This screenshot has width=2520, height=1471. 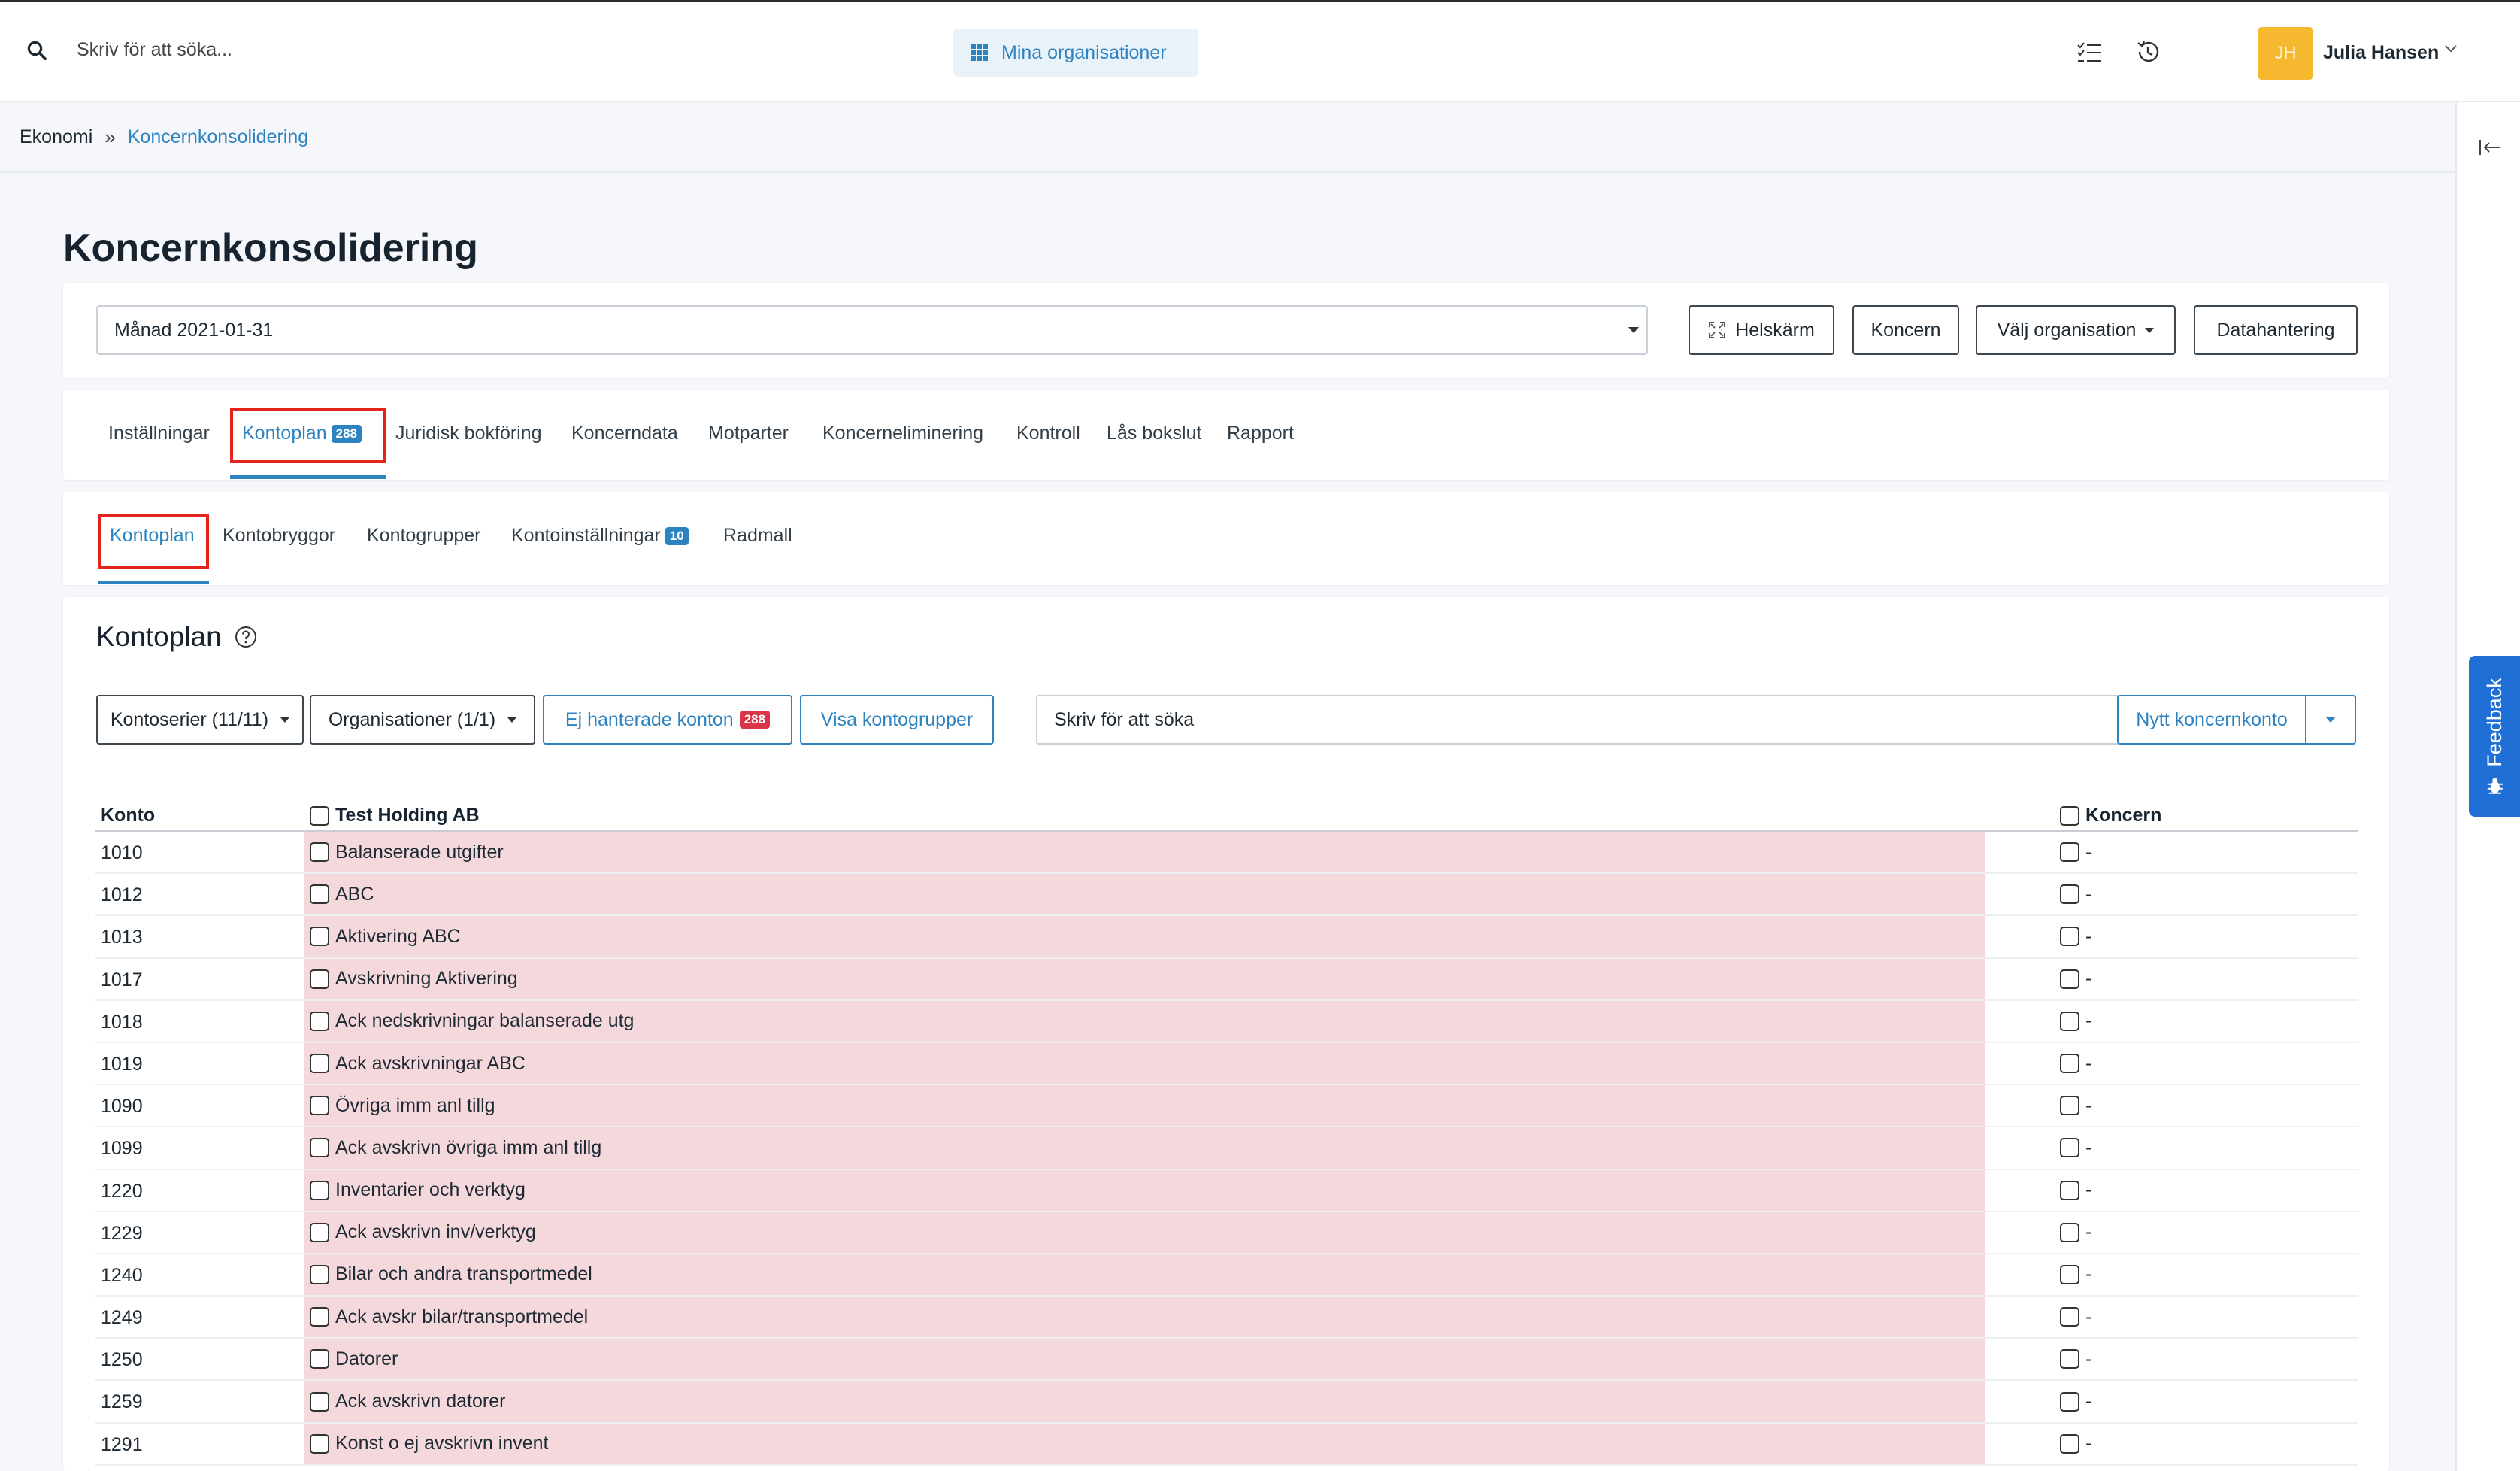 I want to click on new-account-dropdown-toggle, so click(x=2331, y=720).